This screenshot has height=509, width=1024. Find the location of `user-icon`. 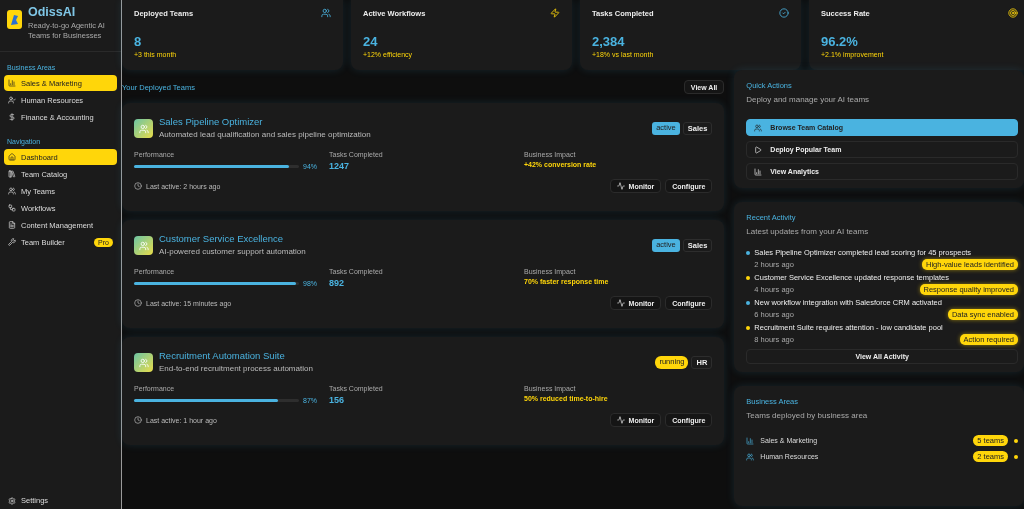

user-icon is located at coordinates (12, 100).